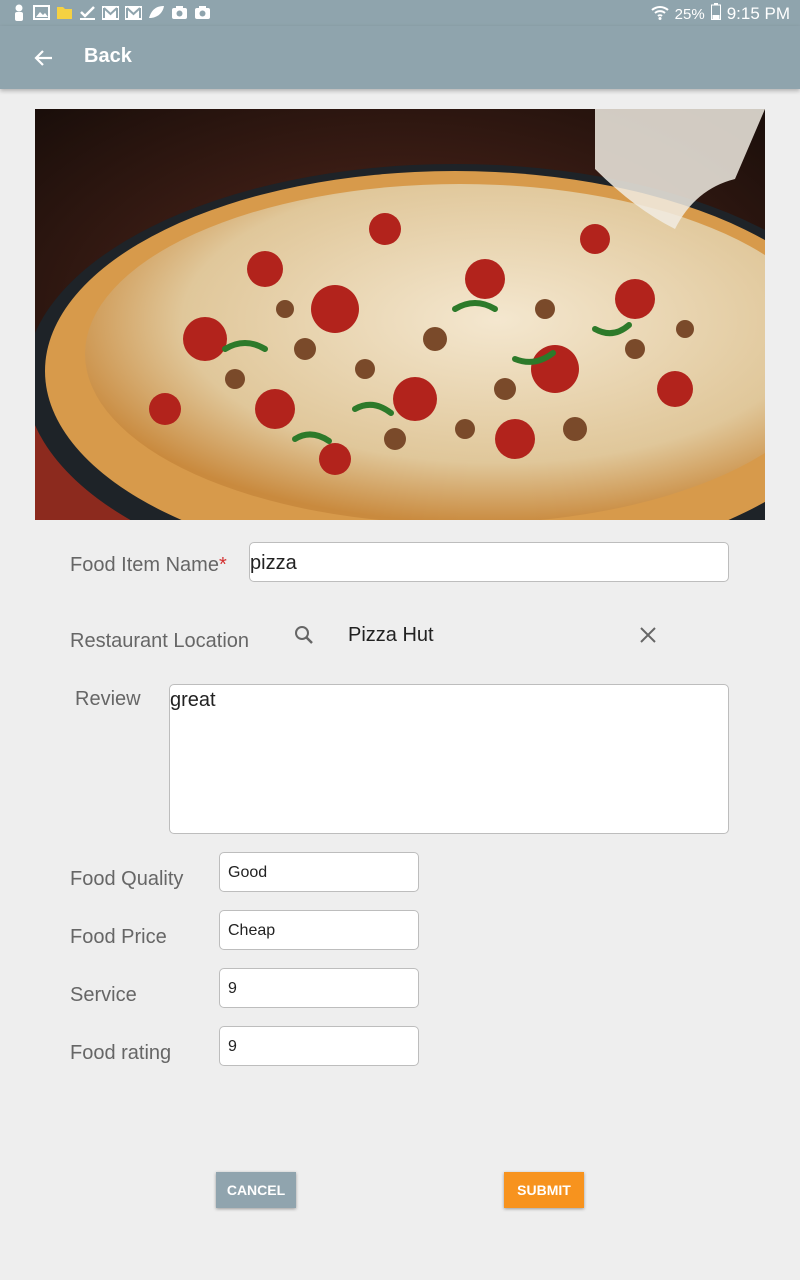 This screenshot has height=1280, width=800. Describe the element at coordinates (319, 930) in the screenshot. I see `food-price-input: Cheap` at that location.